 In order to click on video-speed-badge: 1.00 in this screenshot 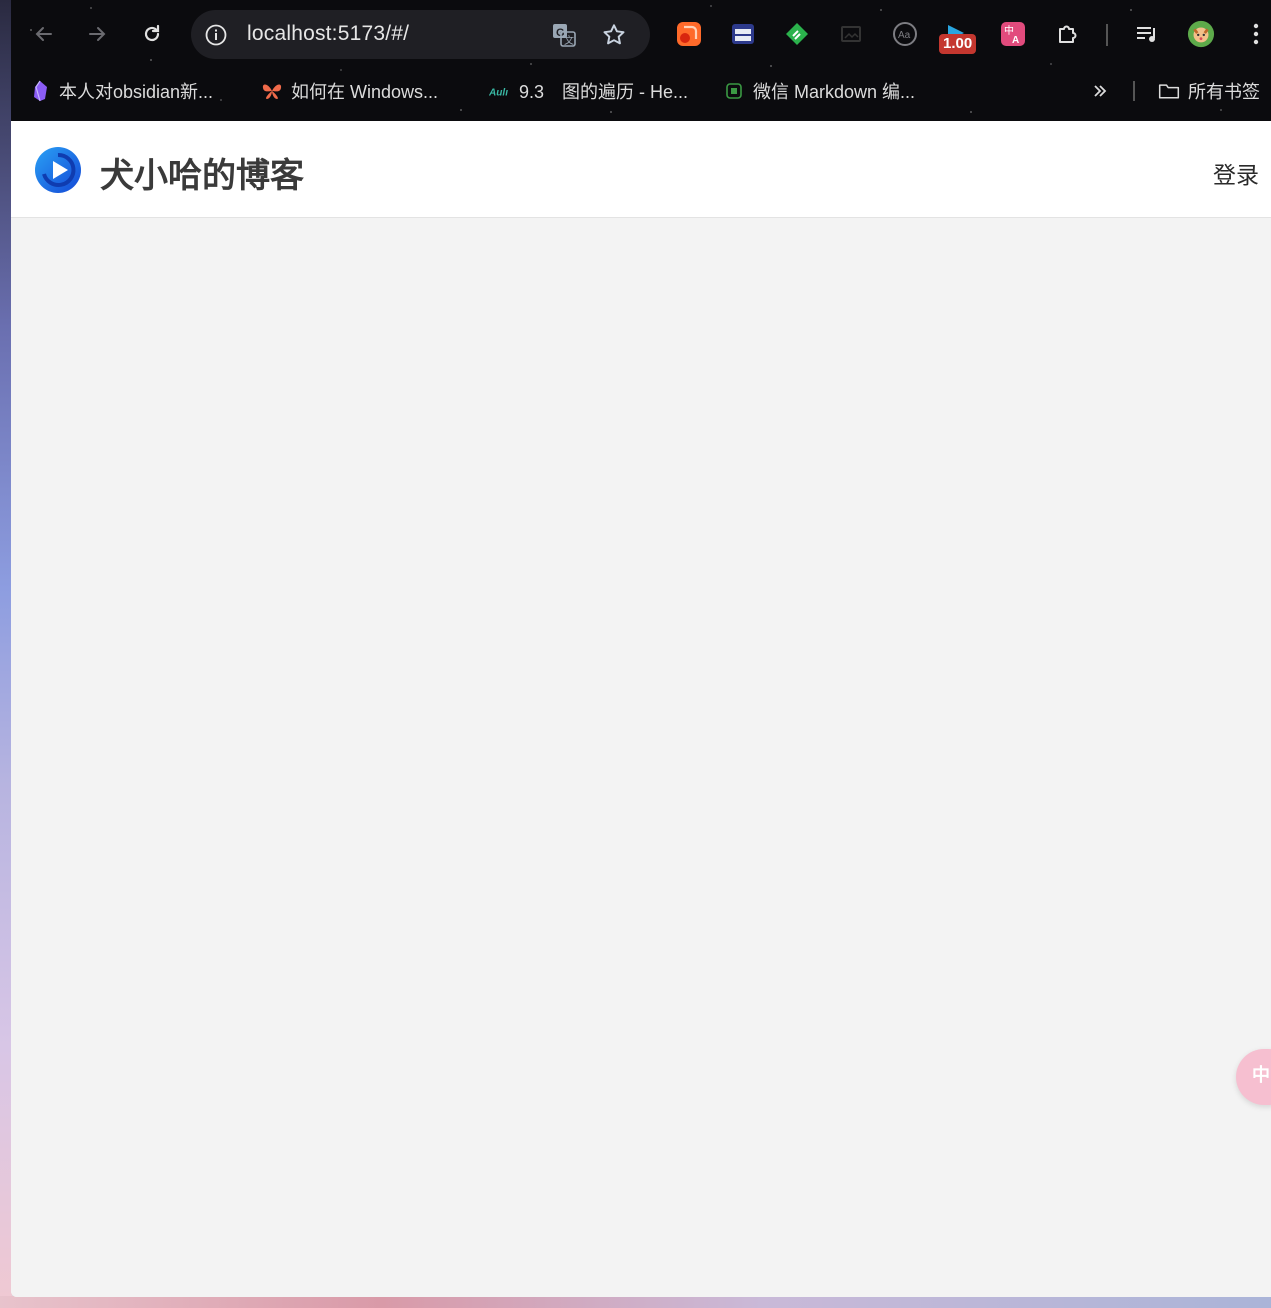, I will do `click(958, 44)`.